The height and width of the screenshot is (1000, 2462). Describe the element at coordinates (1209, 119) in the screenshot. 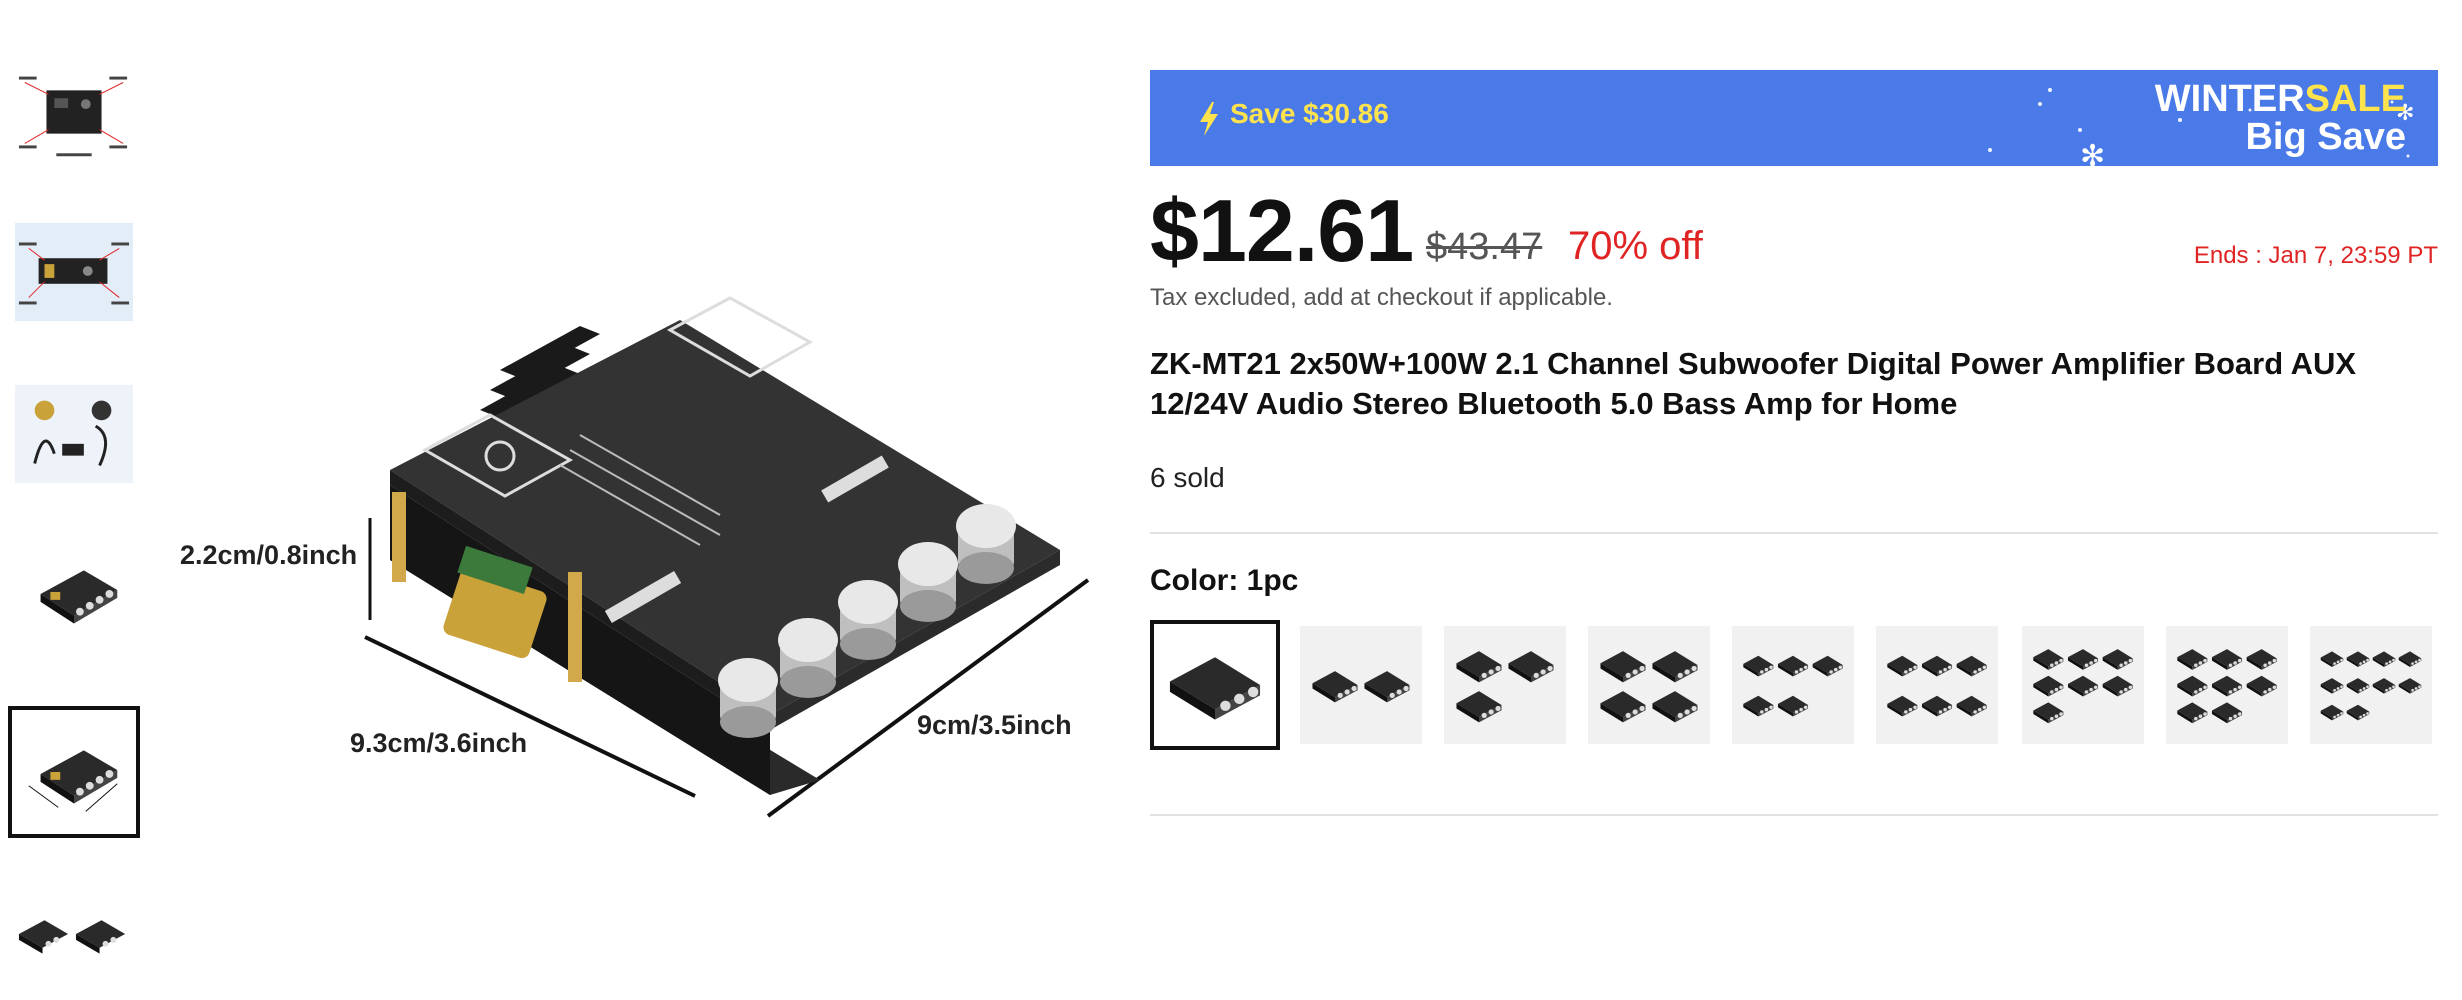

I see `lightning-bolt-icon` at that location.